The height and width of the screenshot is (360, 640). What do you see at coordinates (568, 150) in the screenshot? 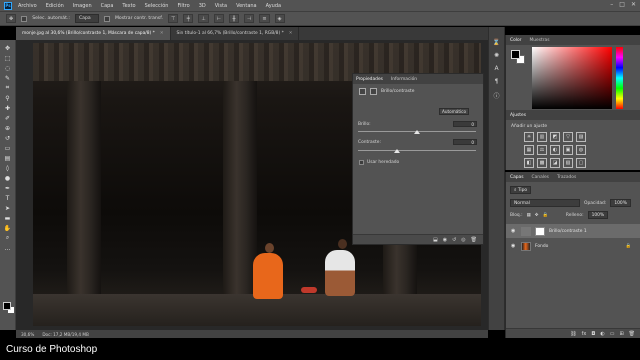
I see `photo-filter-adjustment-icon: ▣` at bounding box center [568, 150].